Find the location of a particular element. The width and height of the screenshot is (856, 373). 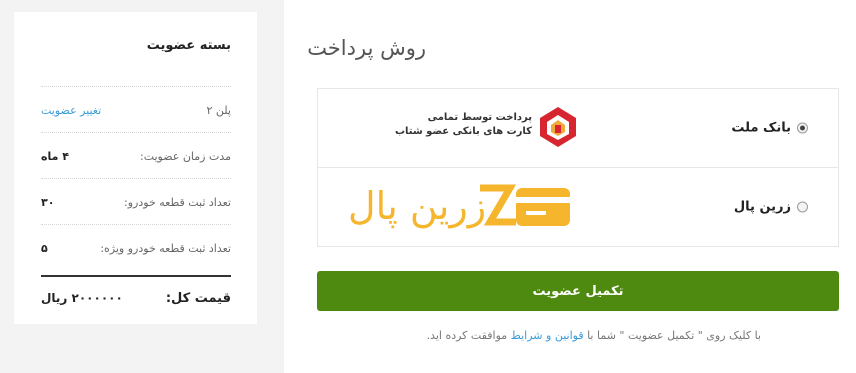

total-label: قیمت کل: is located at coordinates (198, 298).